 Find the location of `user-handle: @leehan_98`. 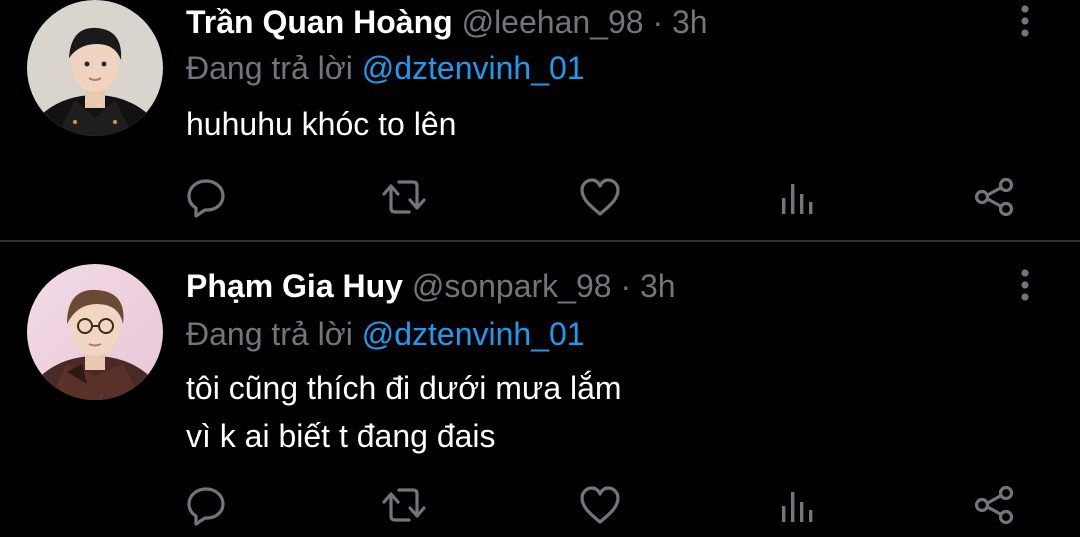

user-handle: @leehan_98 is located at coordinates (553, 22).